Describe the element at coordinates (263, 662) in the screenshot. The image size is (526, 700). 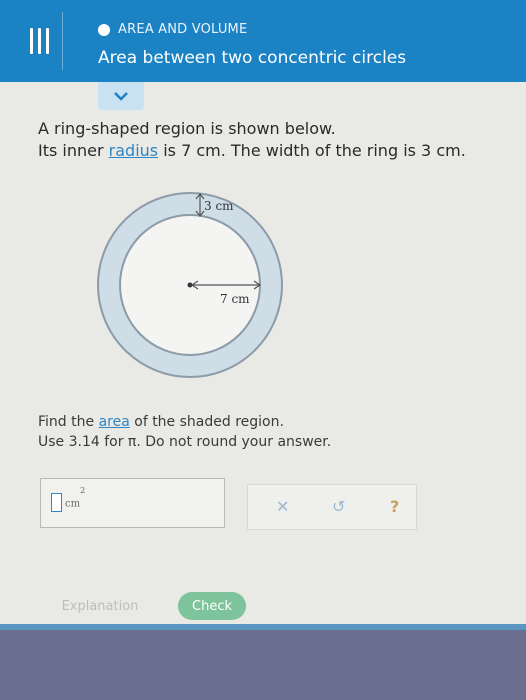
I see `footer-bar` at that location.